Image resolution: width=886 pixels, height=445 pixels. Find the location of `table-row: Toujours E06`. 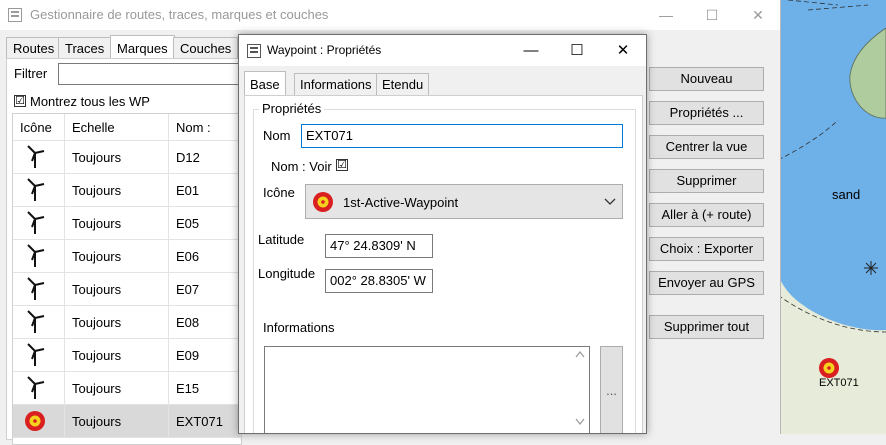

table-row: Toujours E06 is located at coordinates (127, 256).